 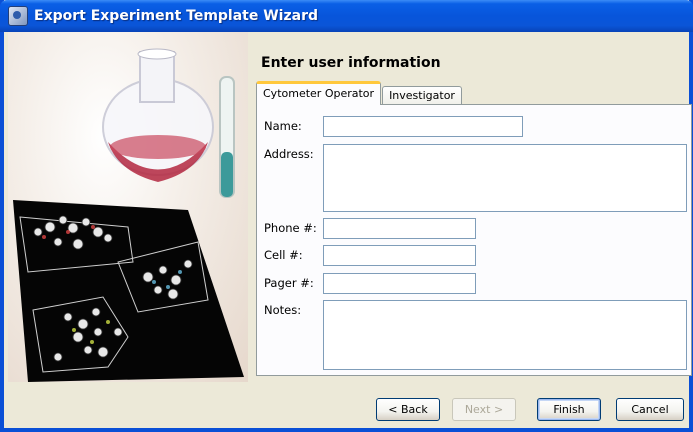 I want to click on cancel-button: Cancel, so click(x=650, y=409).